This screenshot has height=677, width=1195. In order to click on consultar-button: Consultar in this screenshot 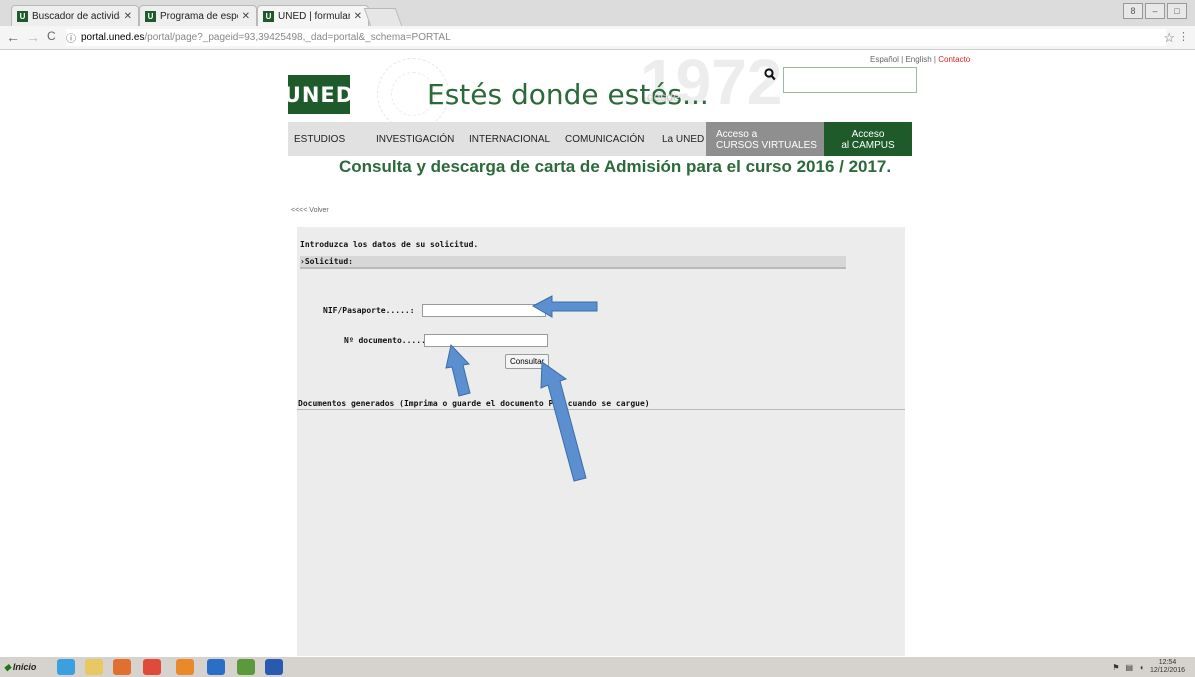, I will do `click(527, 361)`.